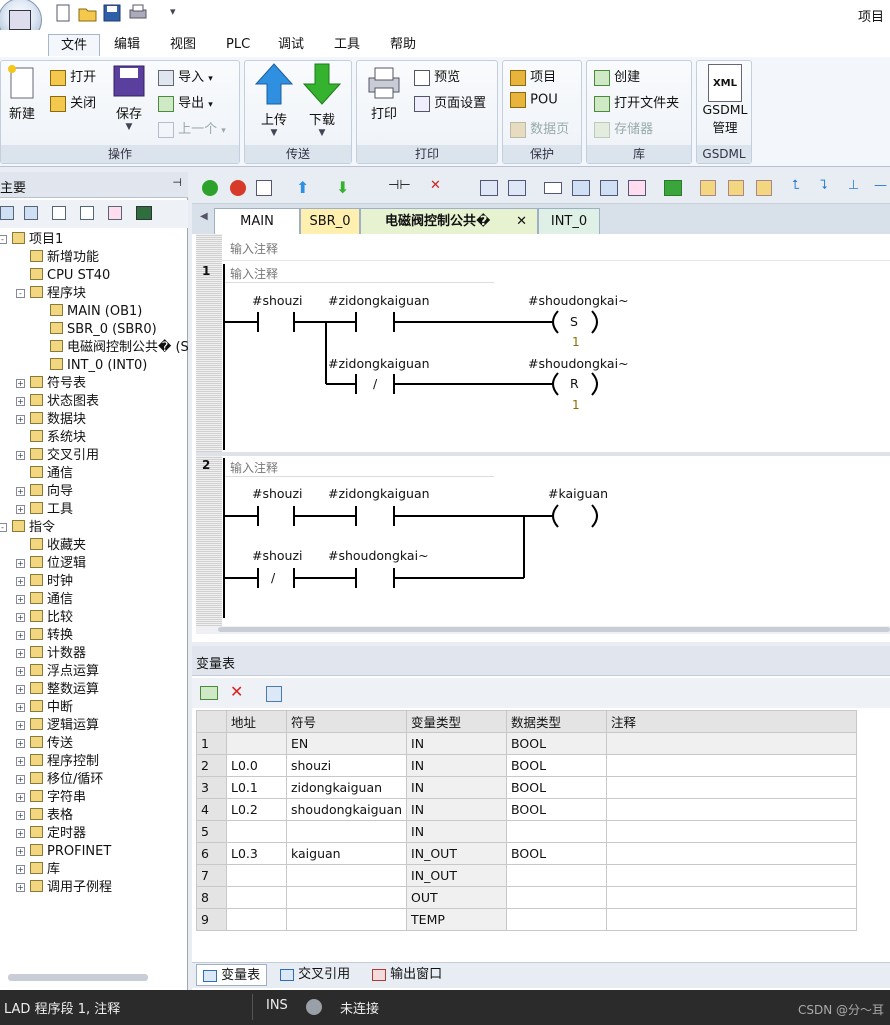 The image size is (890, 1025). What do you see at coordinates (22, 99) in the screenshot?
I see `new-button: 新建` at bounding box center [22, 99].